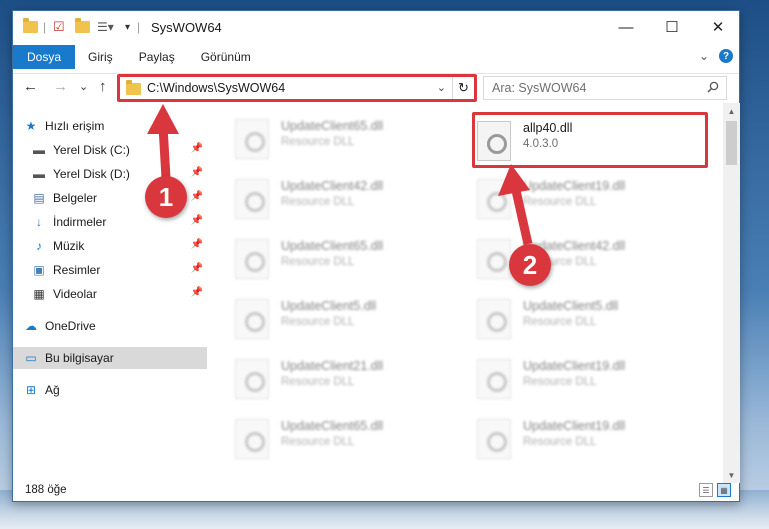 The width and height of the screenshot is (769, 529). Describe the element at coordinates (605, 88) in the screenshot. I see `search-box: Ara: SysWOW64` at that location.